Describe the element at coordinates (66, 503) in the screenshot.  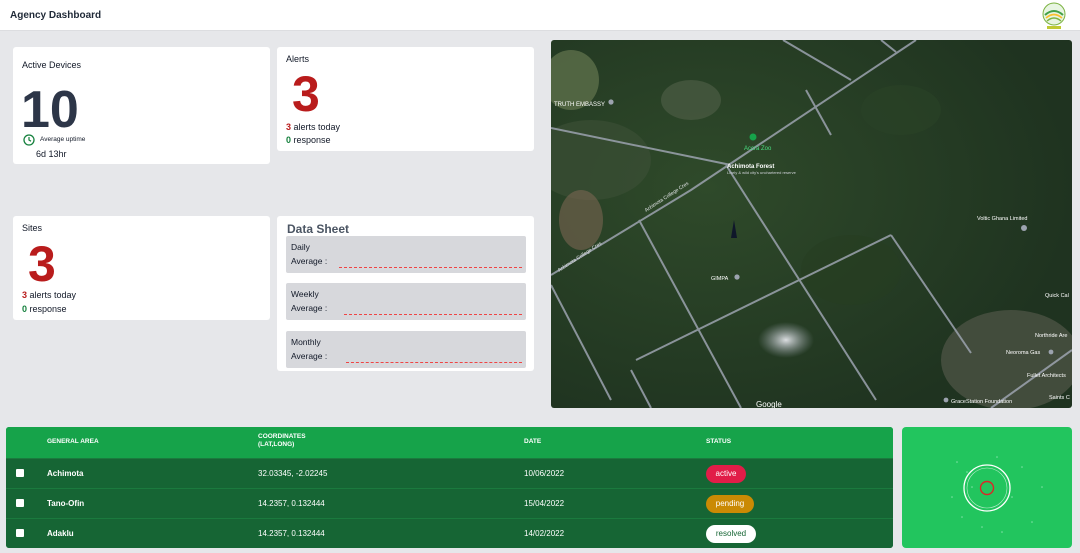
I see `cell-area: Tano-Ofin` at that location.